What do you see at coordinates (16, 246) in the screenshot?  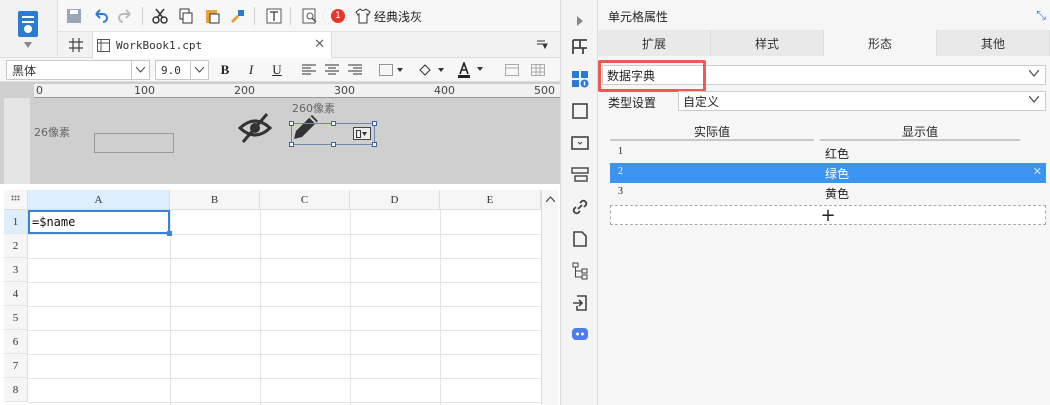 I see `row-header: 2` at bounding box center [16, 246].